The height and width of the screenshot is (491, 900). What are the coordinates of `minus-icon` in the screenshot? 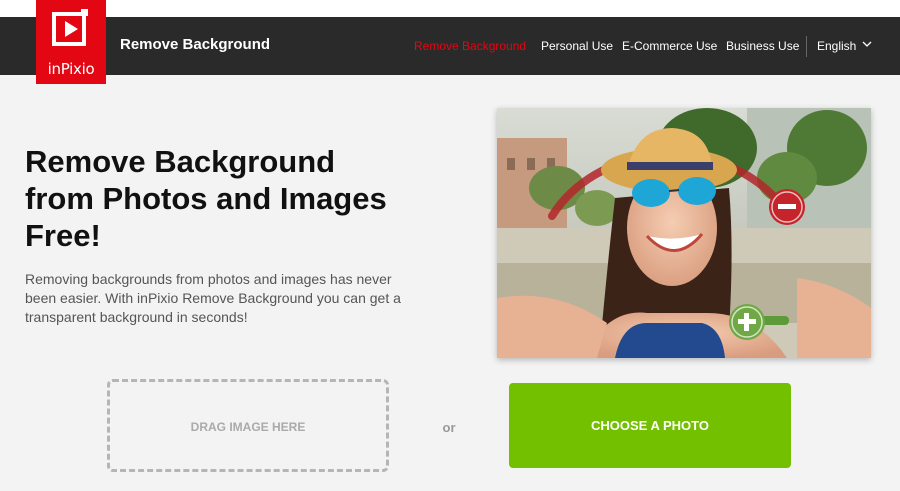 It's located at (787, 207).